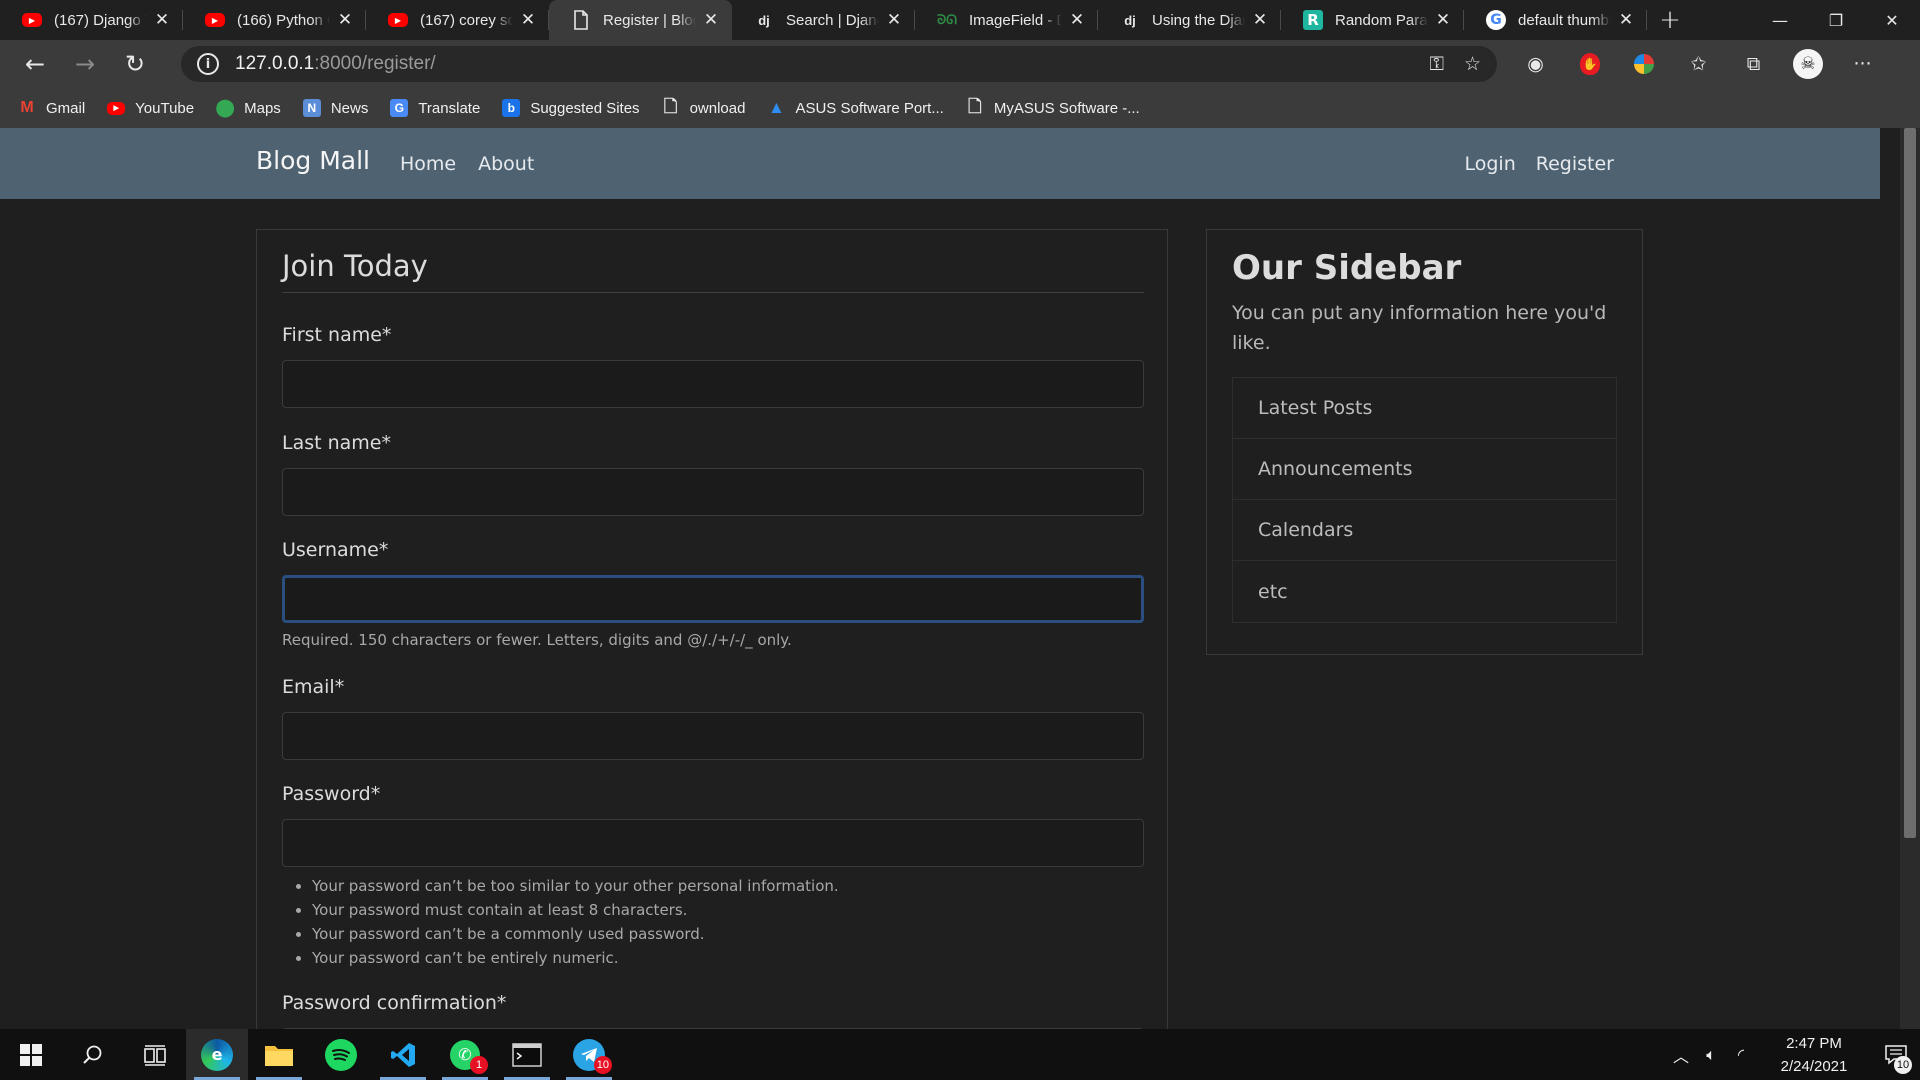 The image size is (1920, 1080). I want to click on search-icon, so click(93, 1054).